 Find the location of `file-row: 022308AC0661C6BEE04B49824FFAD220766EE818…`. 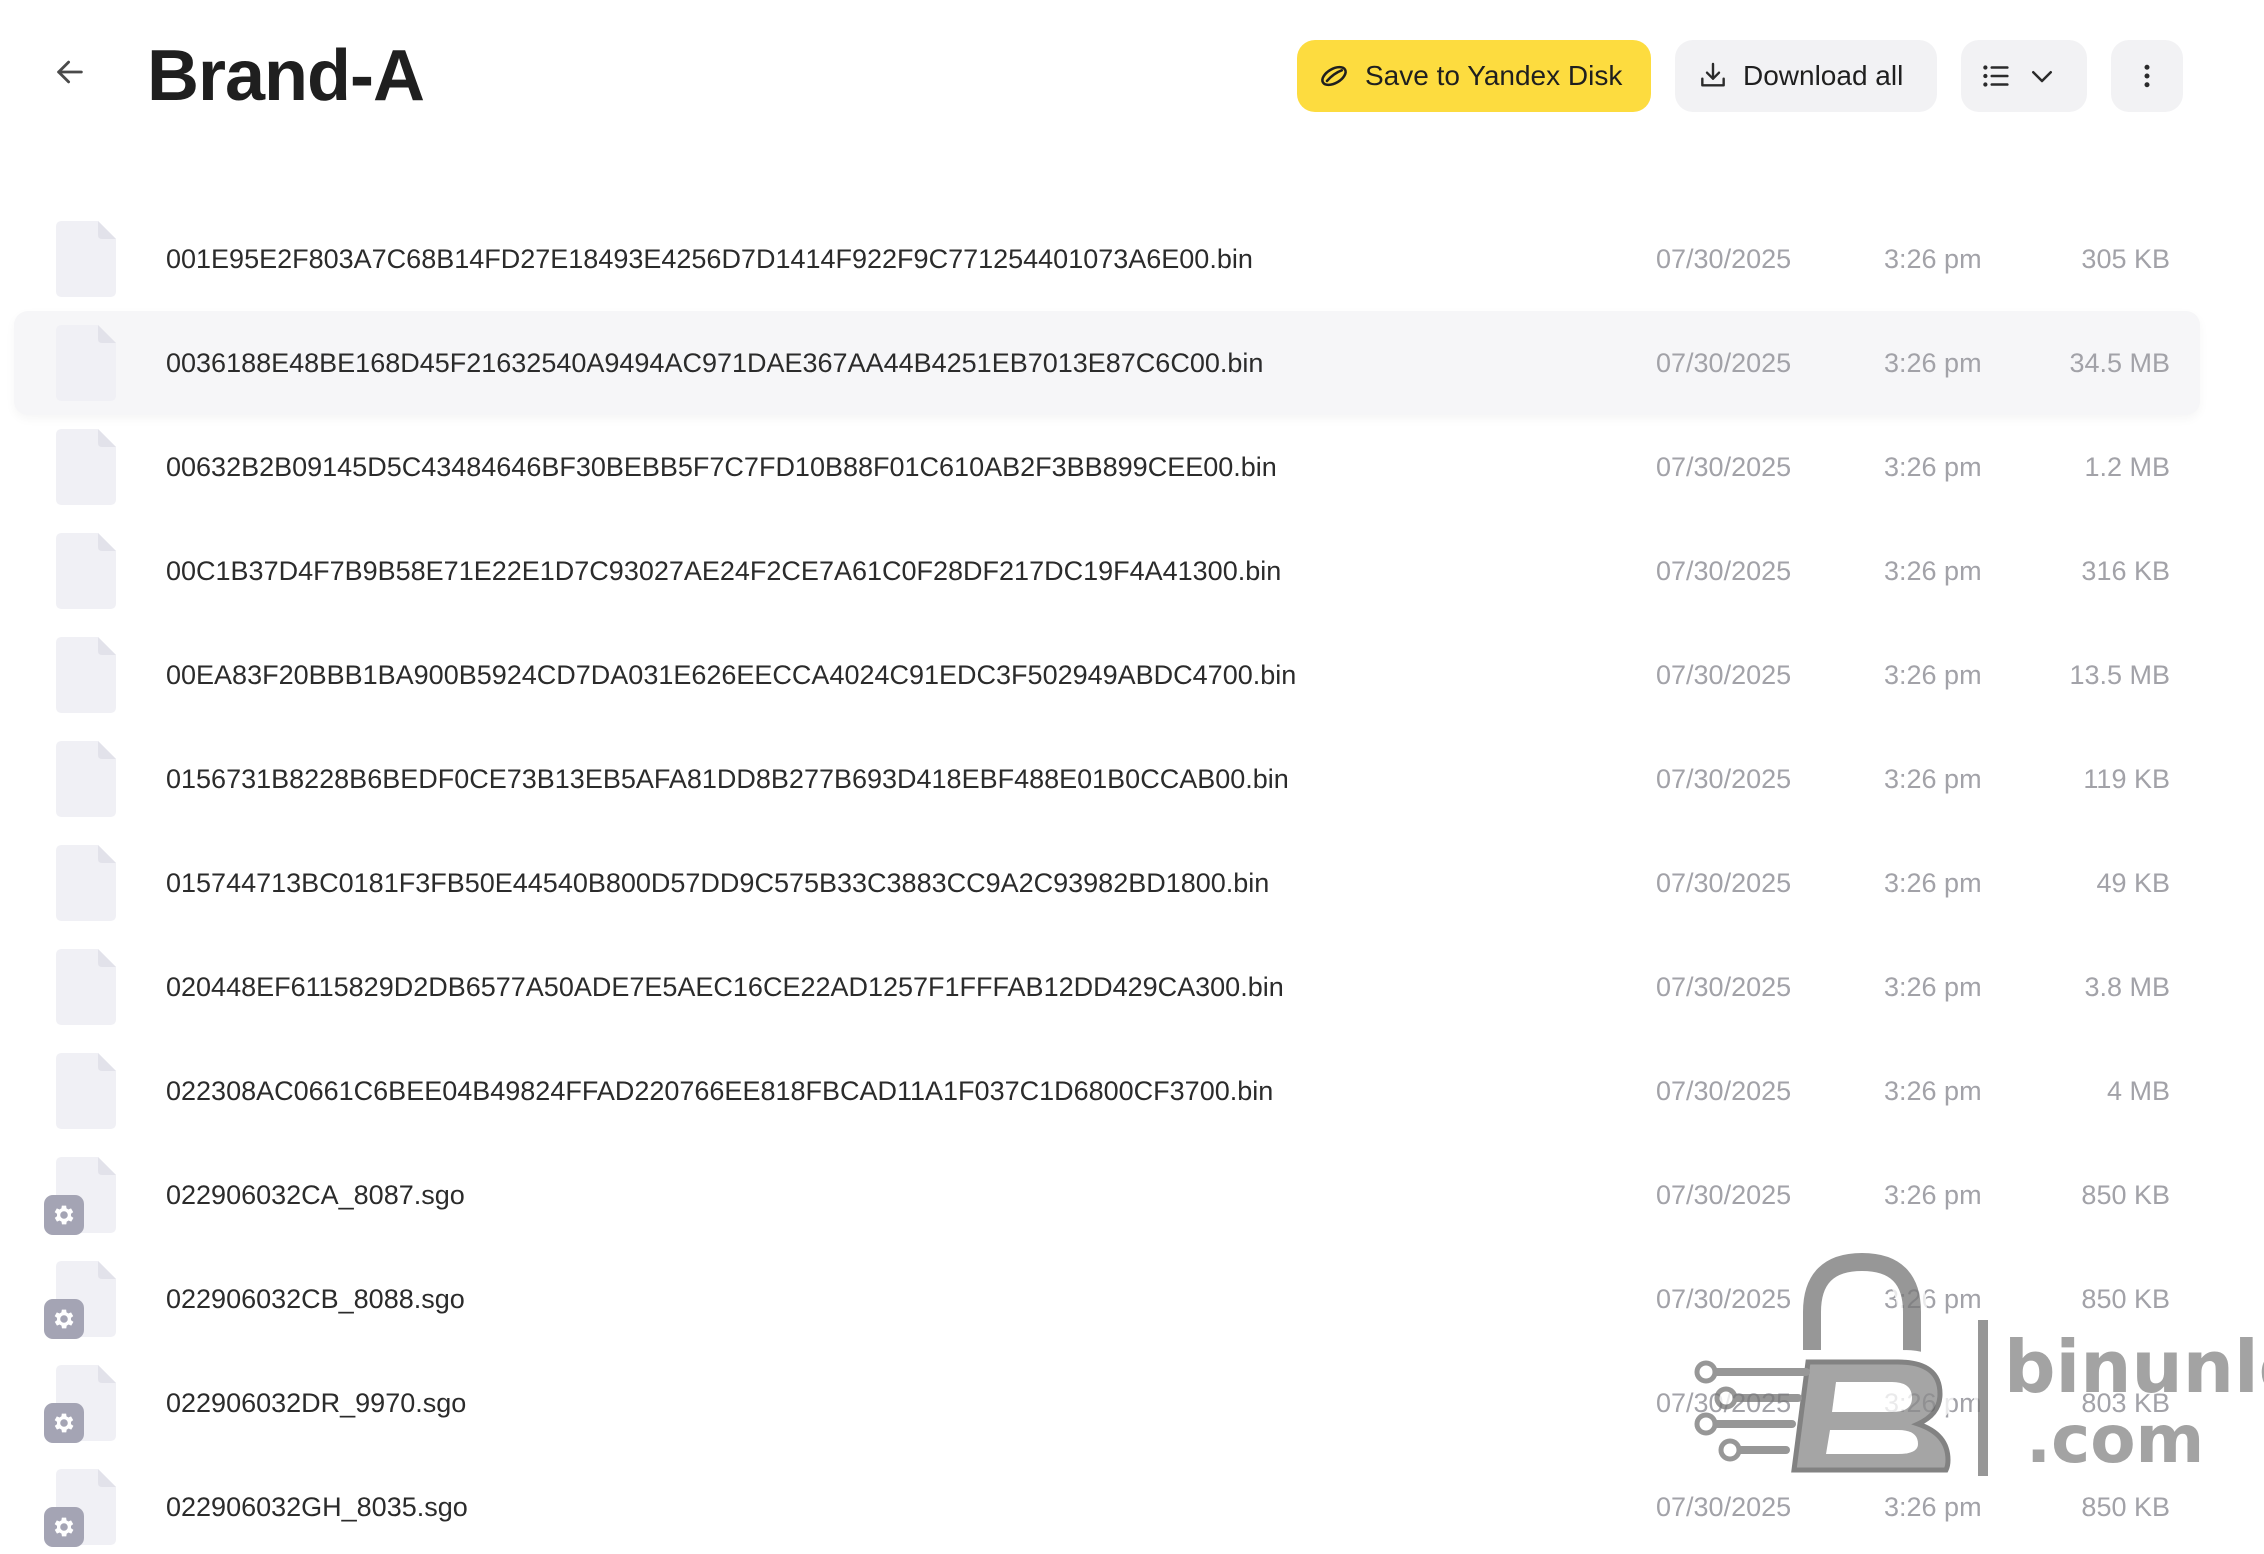

file-row: 022308AC0661C6BEE04B49824FFAD220766EE818… is located at coordinates (1107, 1091).